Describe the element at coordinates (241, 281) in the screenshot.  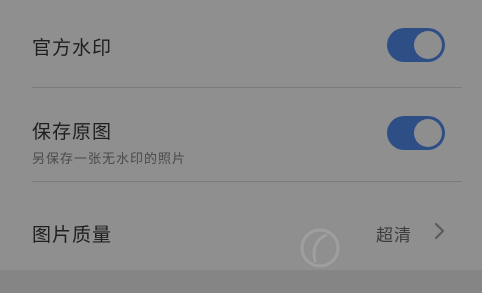
I see `bottom-band` at that location.